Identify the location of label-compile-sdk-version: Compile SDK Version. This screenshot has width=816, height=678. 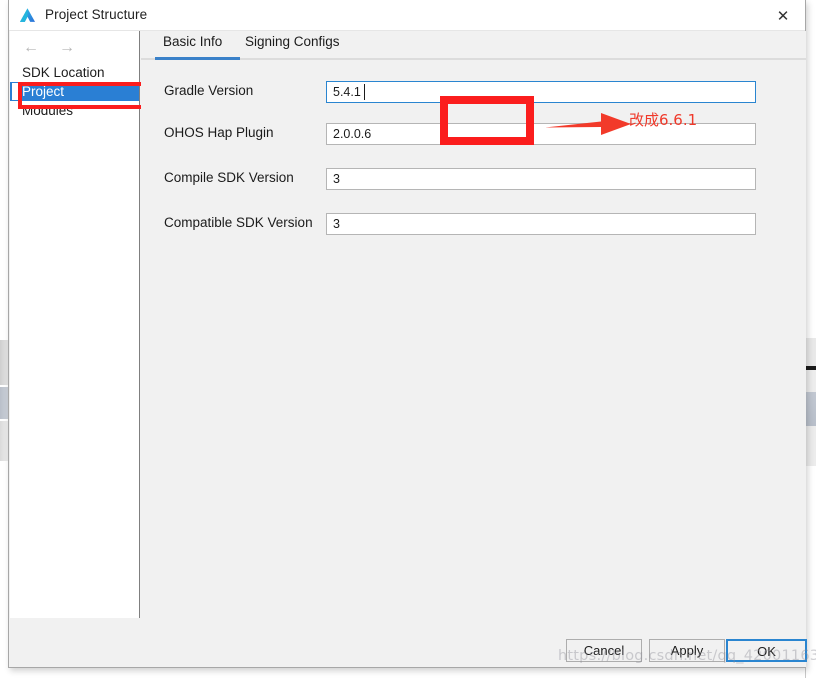
(229, 177).